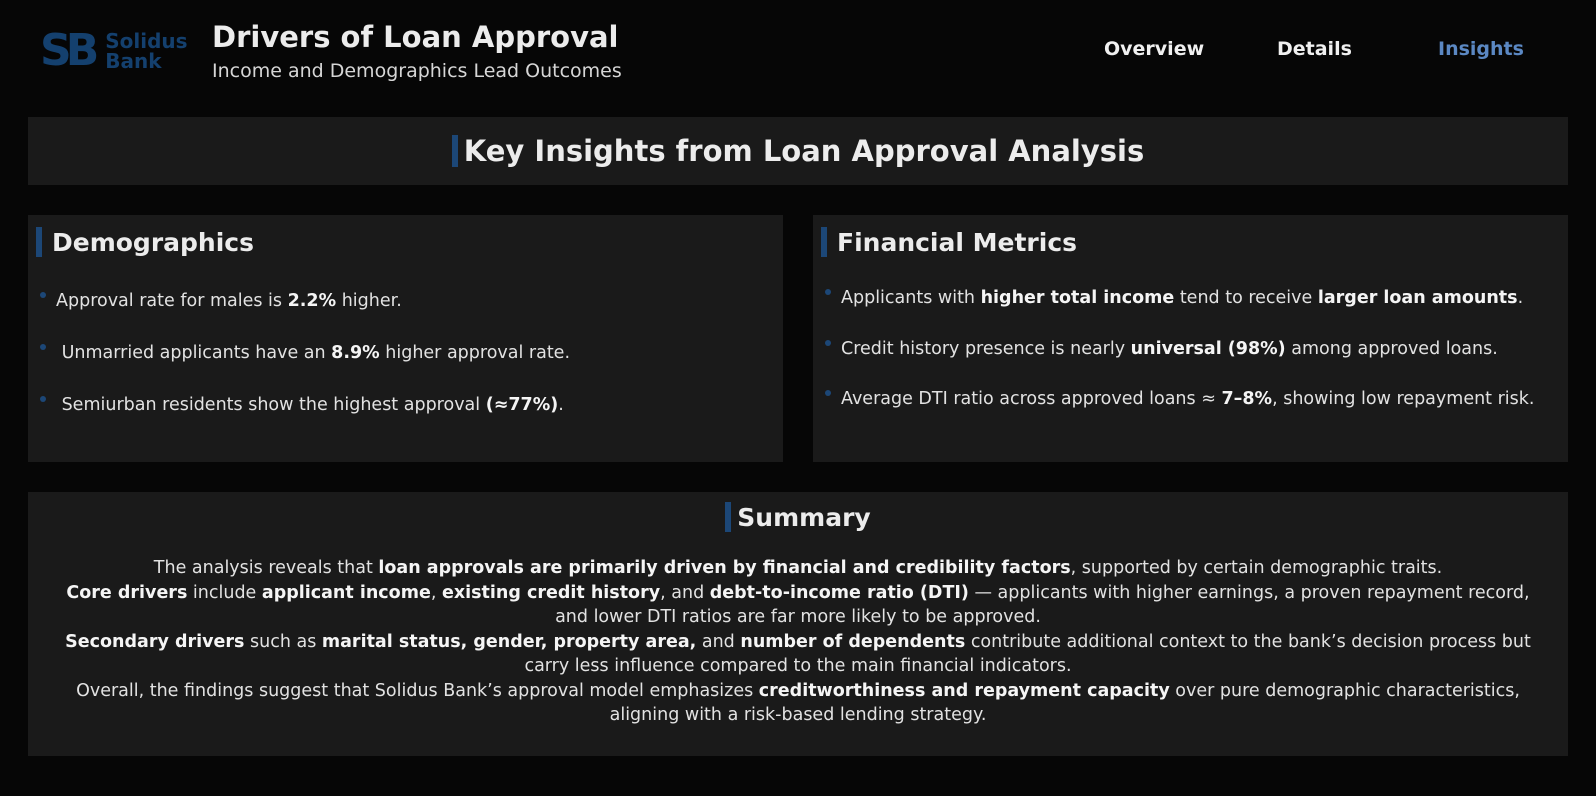  Describe the element at coordinates (551, 592) in the screenshot. I see `summary-highlight: existing credit history` at that location.